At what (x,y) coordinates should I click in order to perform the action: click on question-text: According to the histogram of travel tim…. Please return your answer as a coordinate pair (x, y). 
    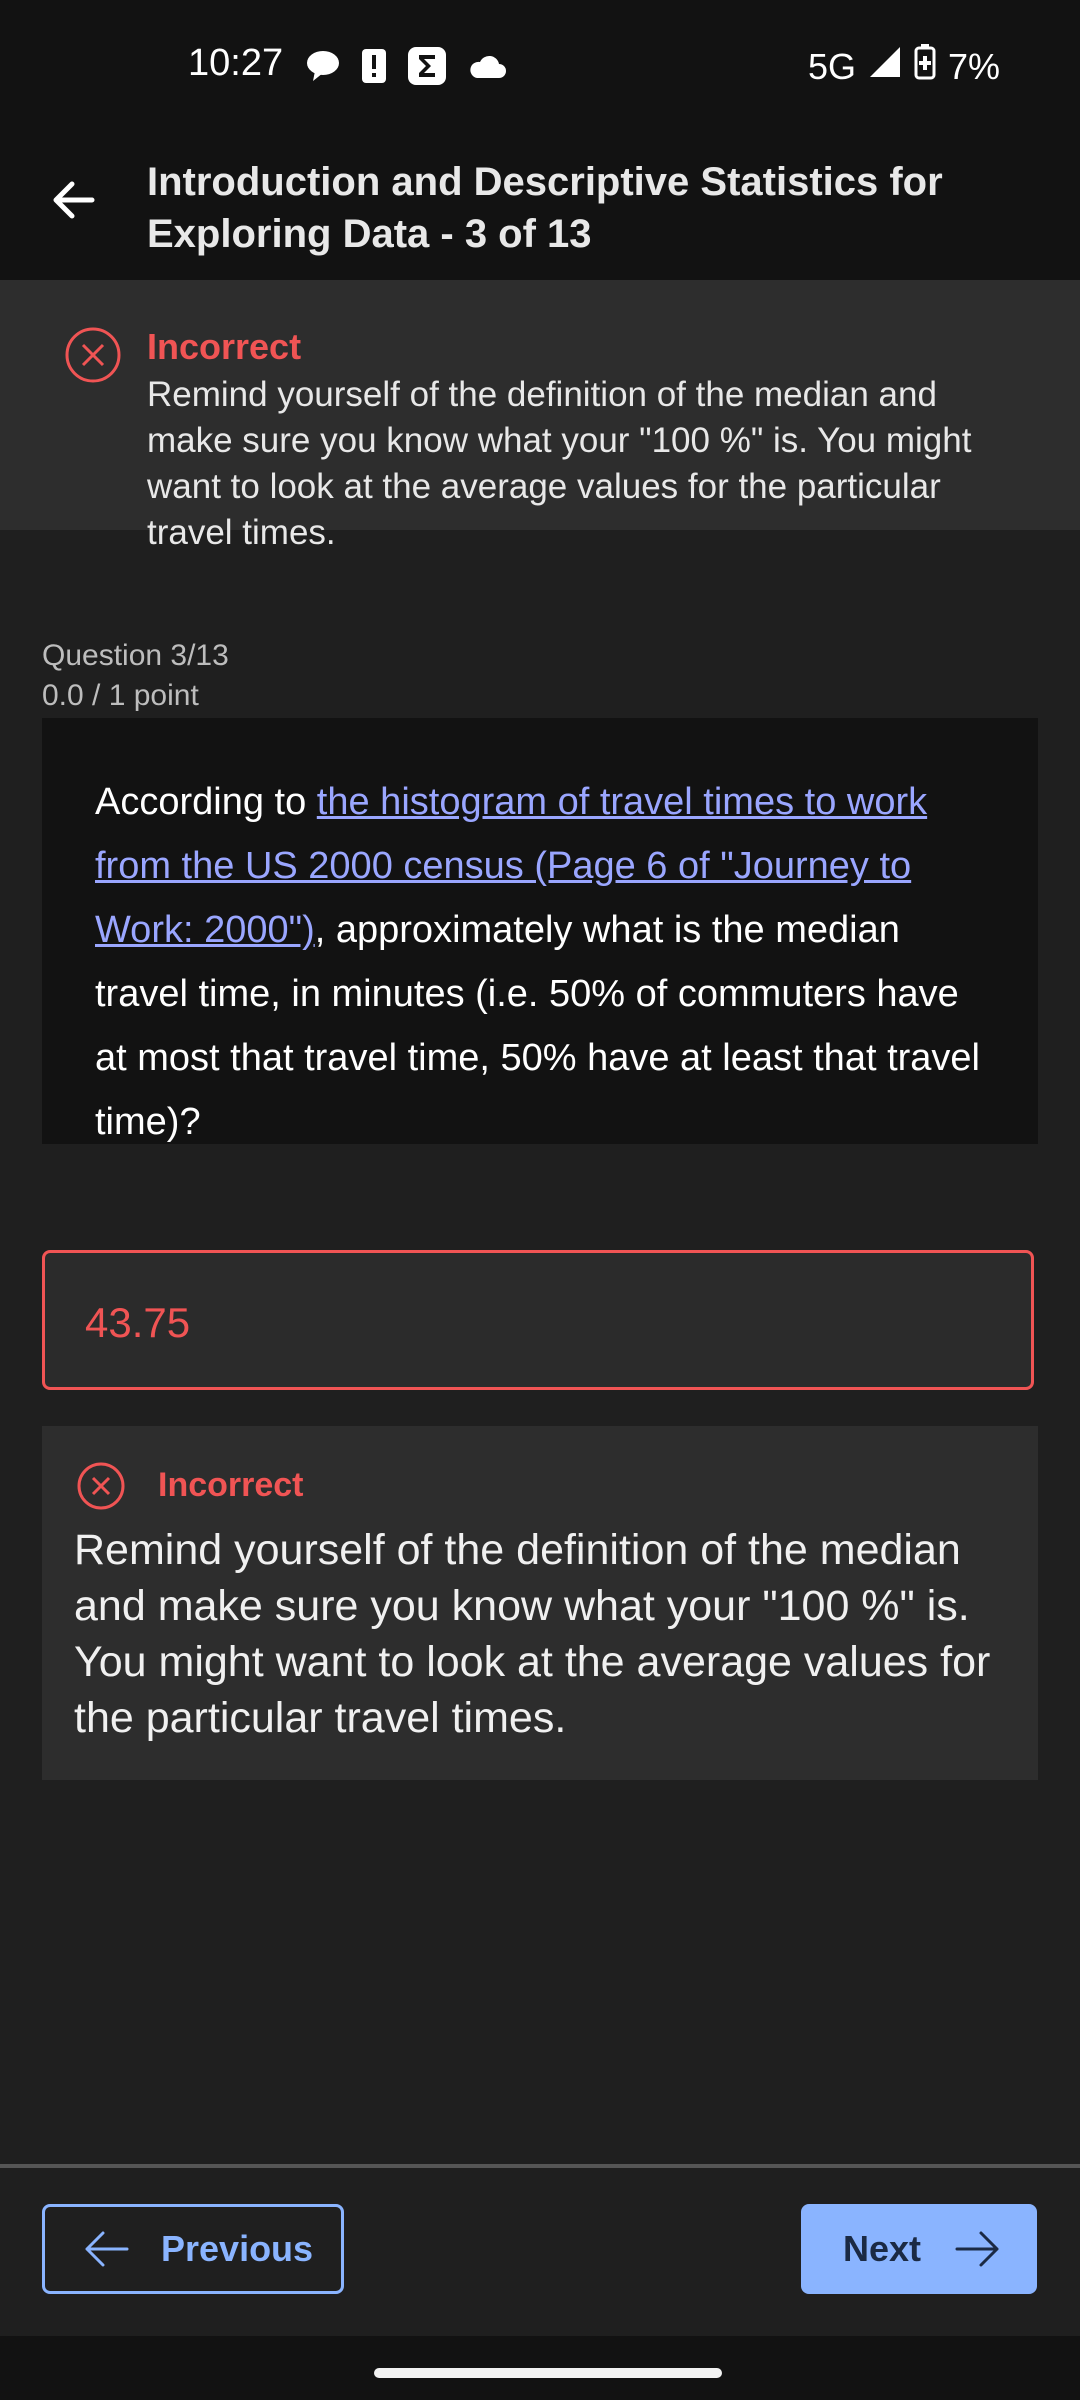
    Looking at the image, I should click on (545, 962).